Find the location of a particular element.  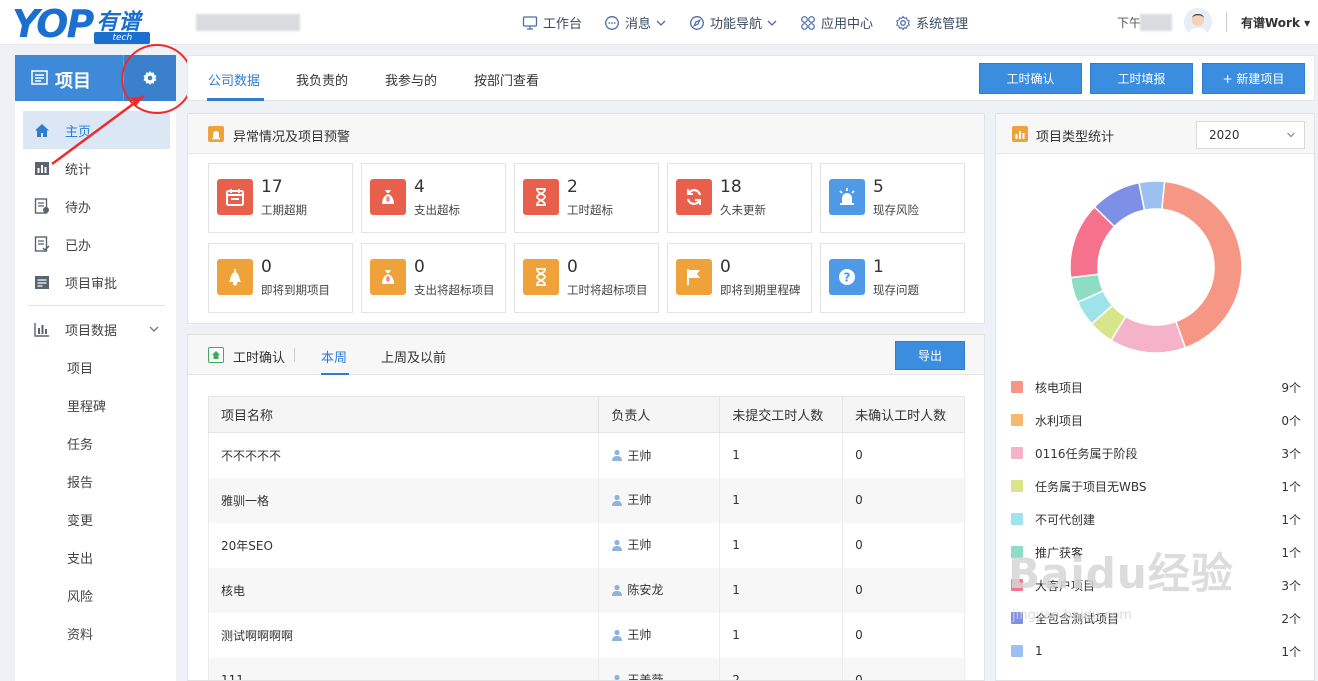

worktime-fill-button: 工时填报 is located at coordinates (1141, 78).